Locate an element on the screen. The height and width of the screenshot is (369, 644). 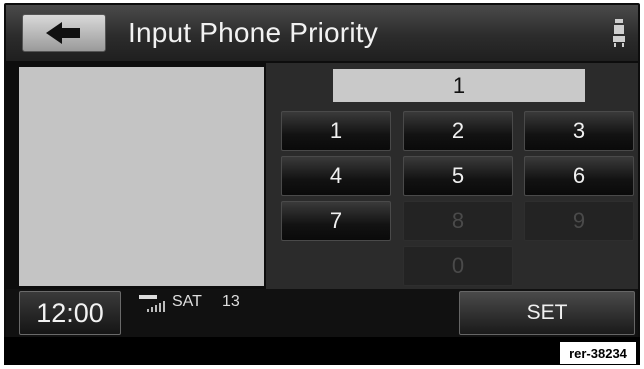
header-bar: Input Phone Priority is located at coordinates (322, 33).